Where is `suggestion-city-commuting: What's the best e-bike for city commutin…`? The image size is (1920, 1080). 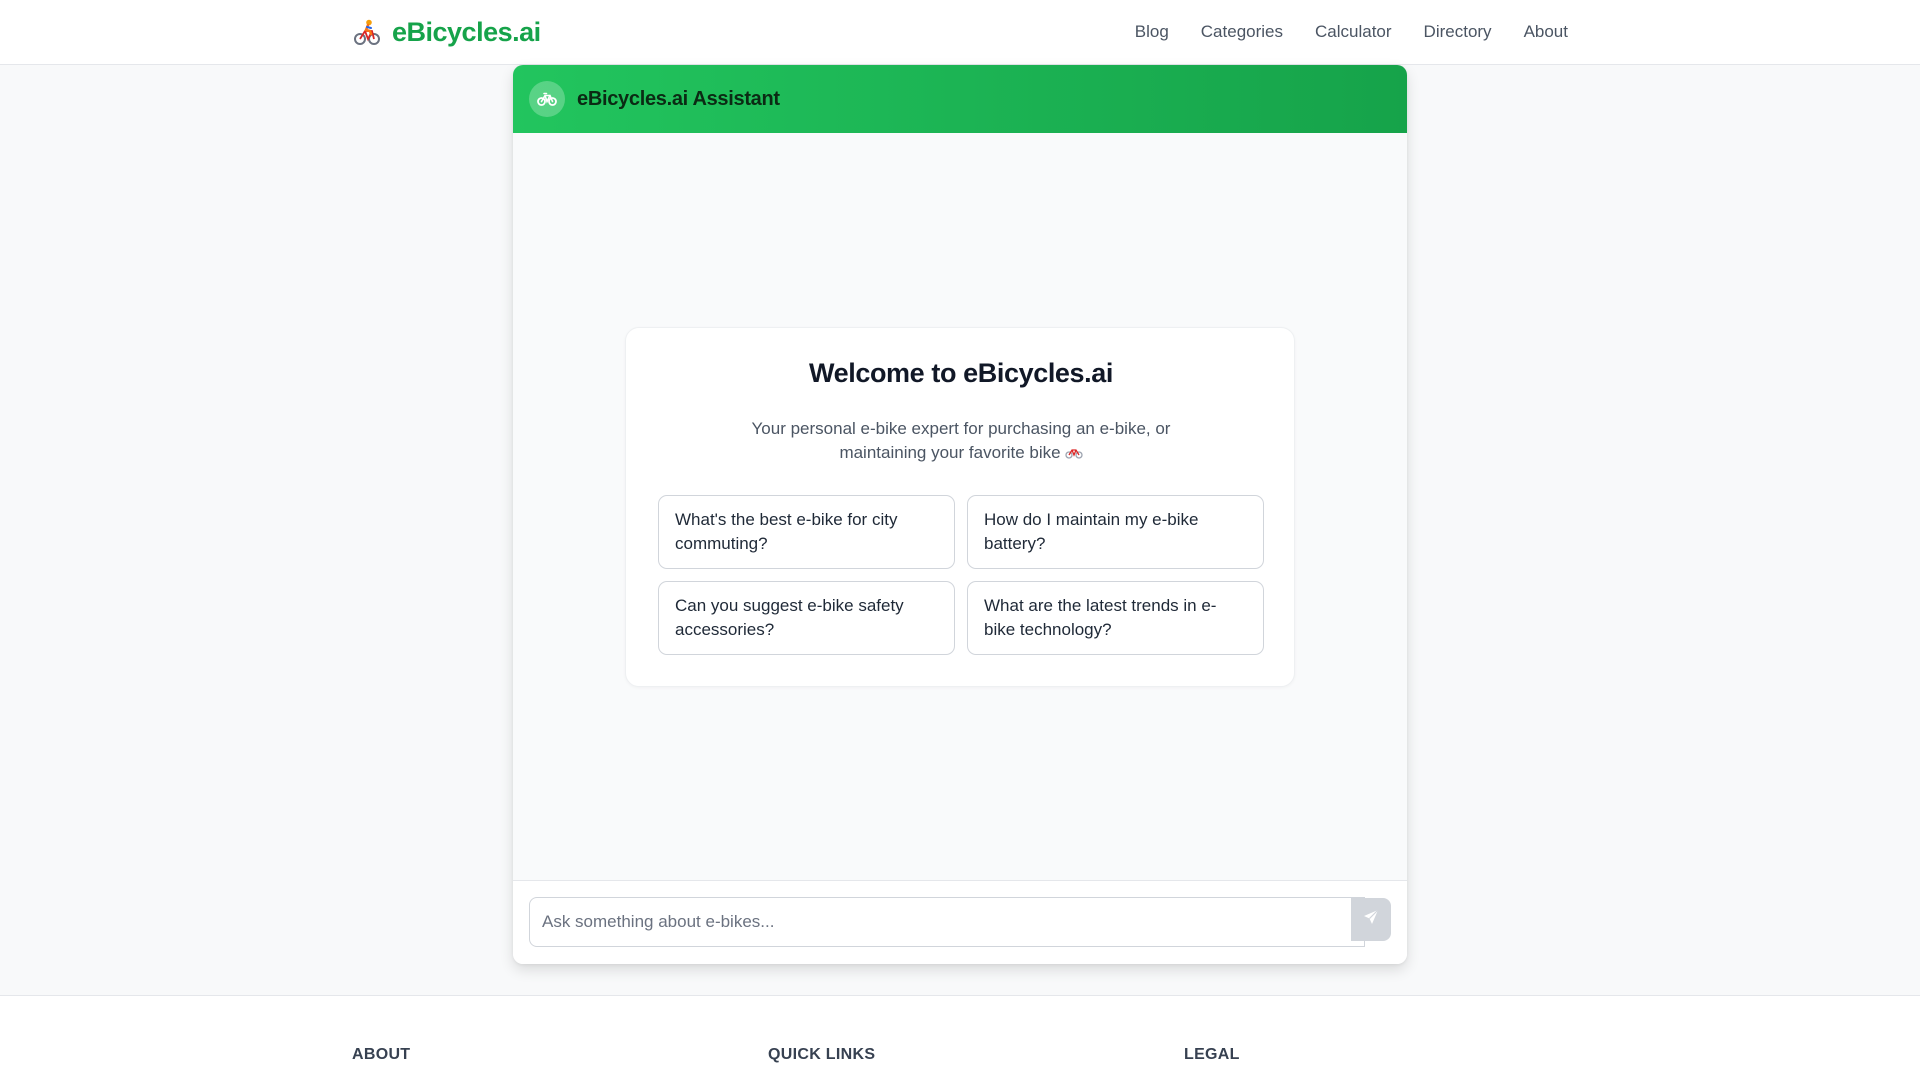 suggestion-city-commuting: What's the best e-bike for city commutin… is located at coordinates (806, 532).